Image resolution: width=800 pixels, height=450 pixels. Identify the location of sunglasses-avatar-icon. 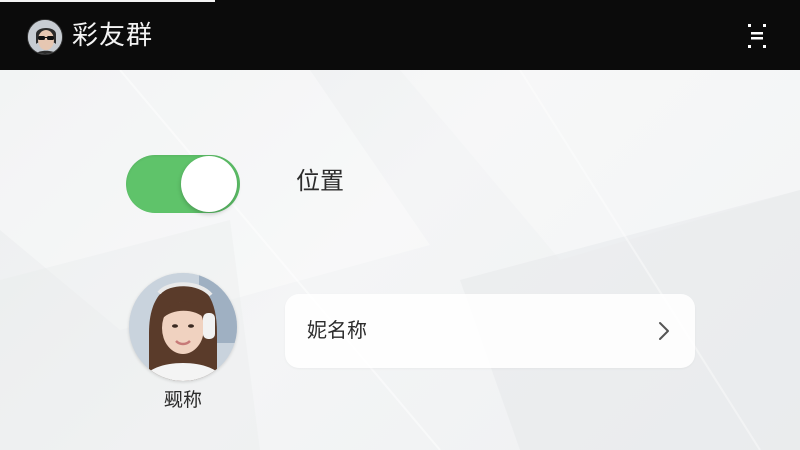
(45, 37).